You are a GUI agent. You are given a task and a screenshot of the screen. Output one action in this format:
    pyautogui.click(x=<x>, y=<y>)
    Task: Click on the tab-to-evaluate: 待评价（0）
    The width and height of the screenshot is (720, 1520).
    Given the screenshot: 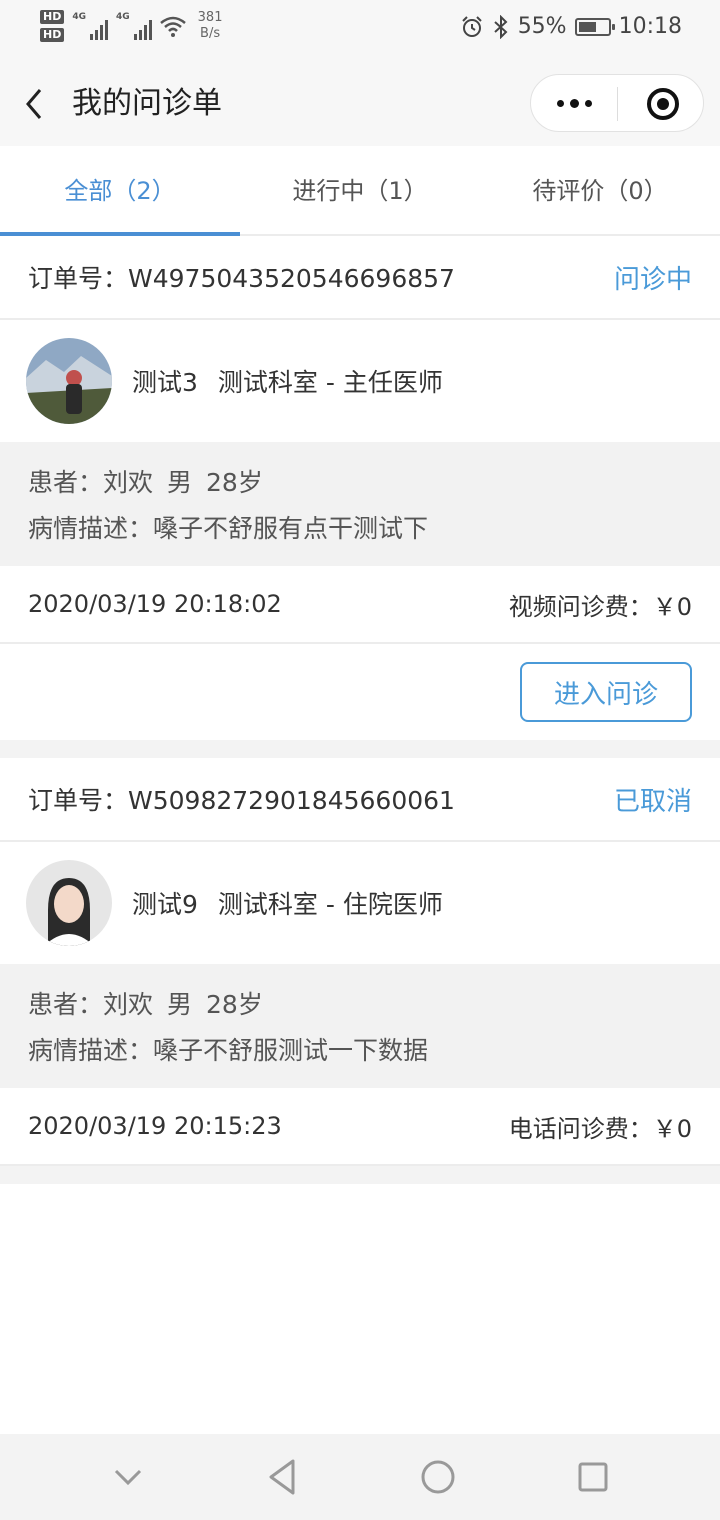 What is the action you would take?
    pyautogui.click(x=600, y=190)
    